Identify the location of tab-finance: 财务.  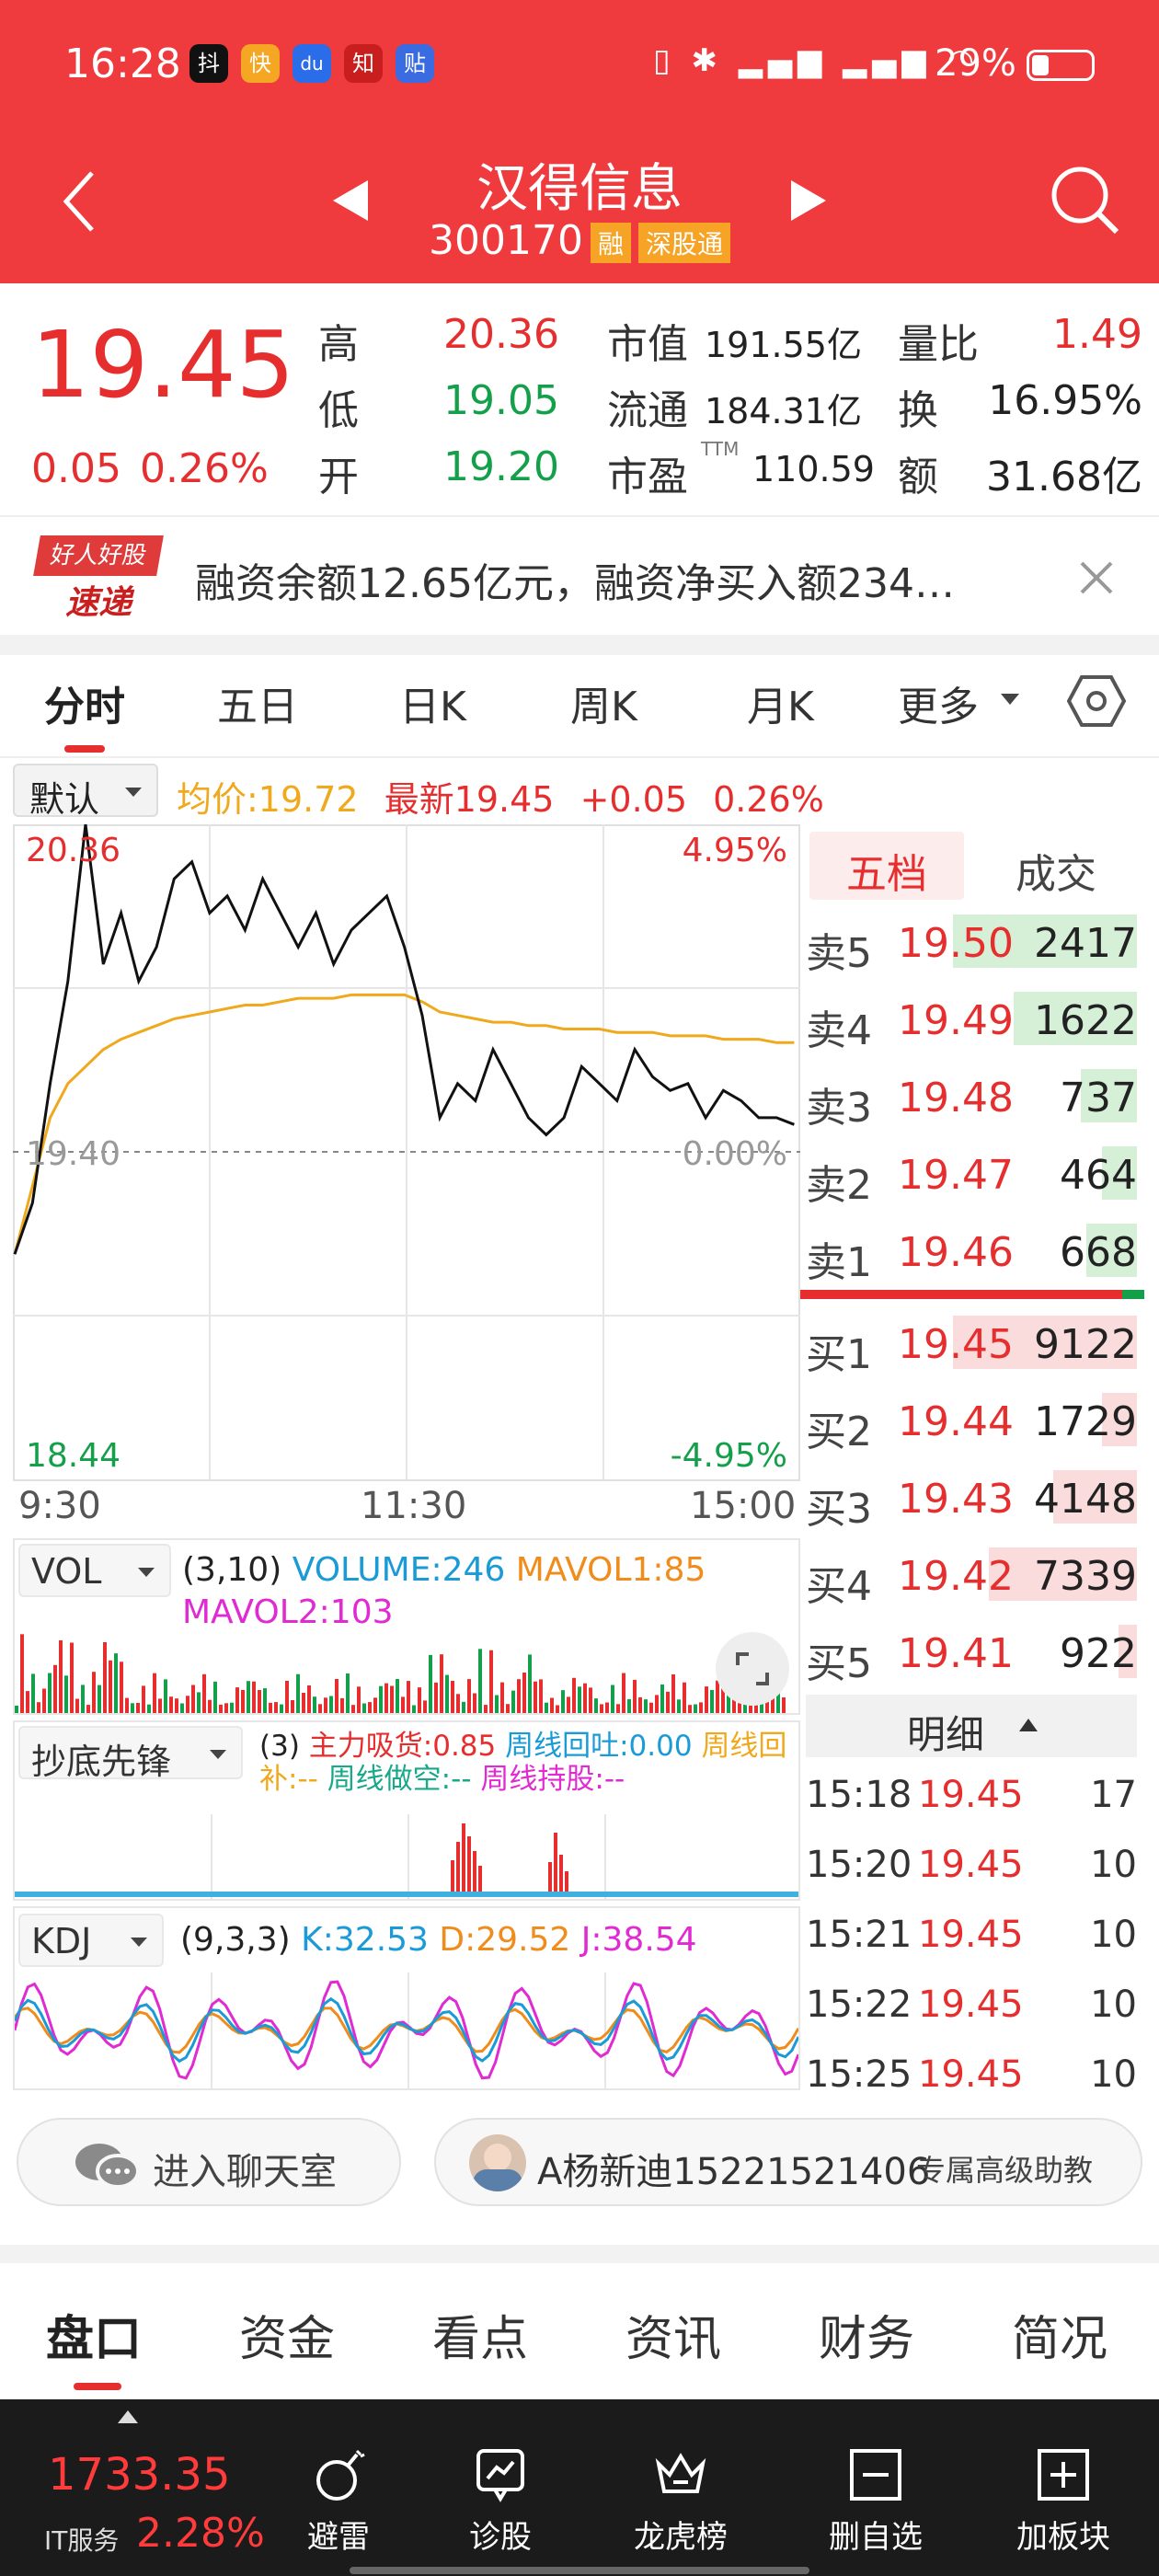
(866, 2334).